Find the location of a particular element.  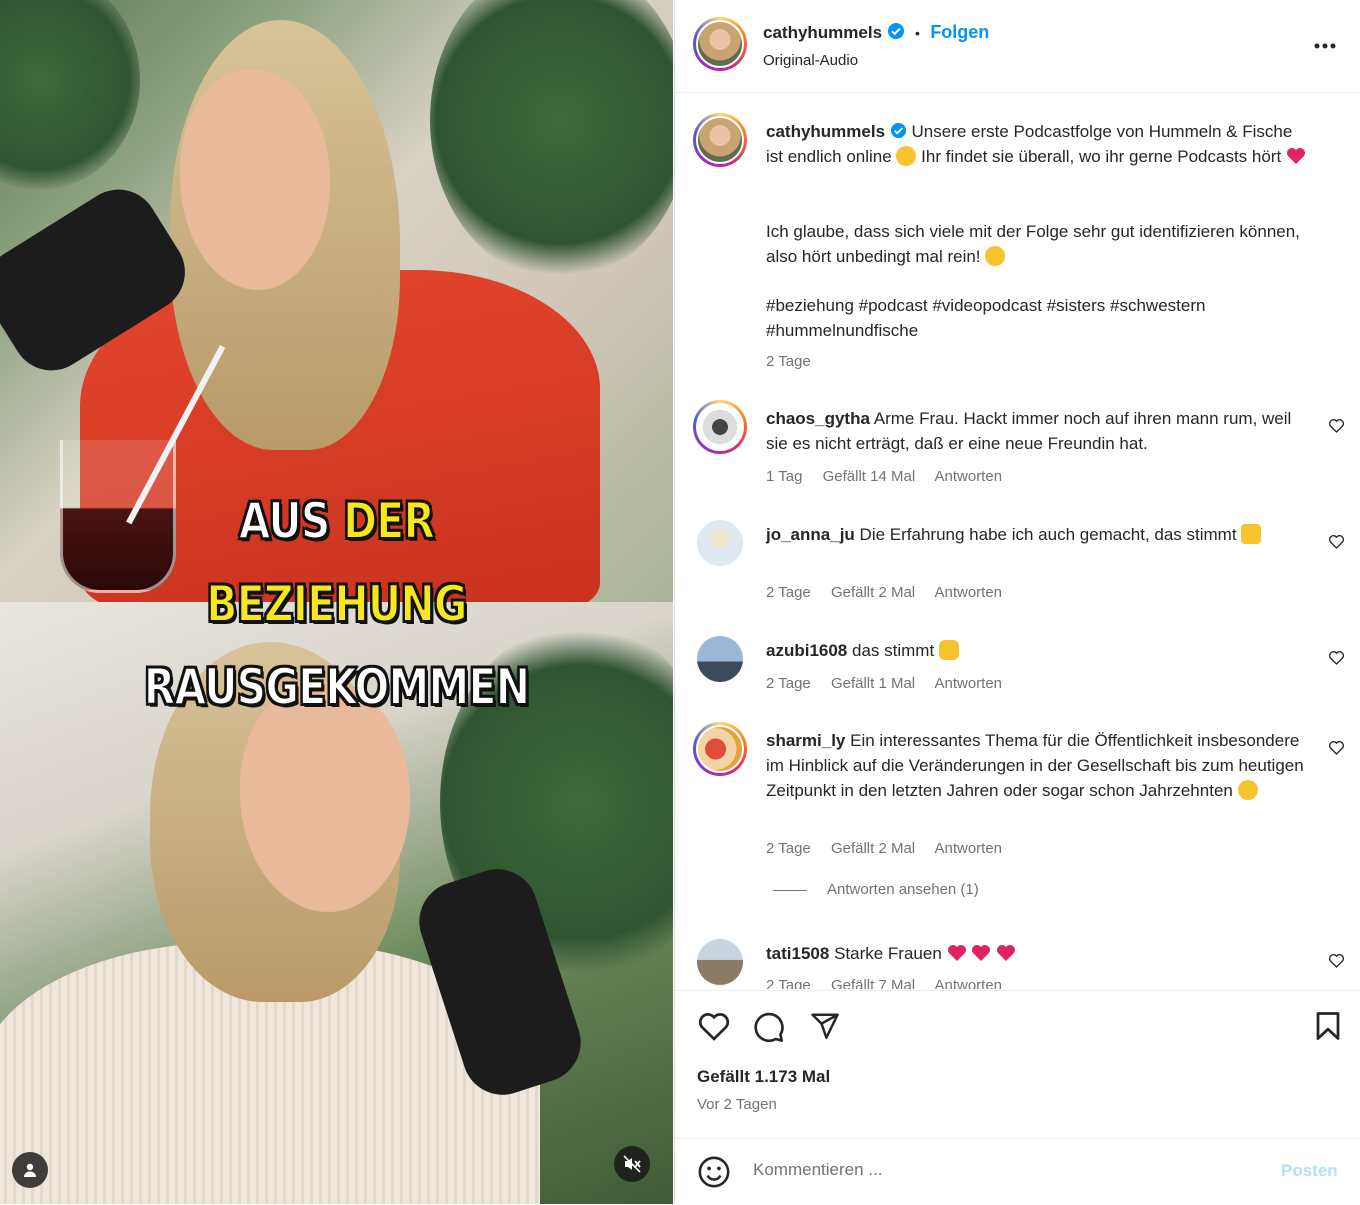

audio-label: Original-Audio is located at coordinates (810, 60).